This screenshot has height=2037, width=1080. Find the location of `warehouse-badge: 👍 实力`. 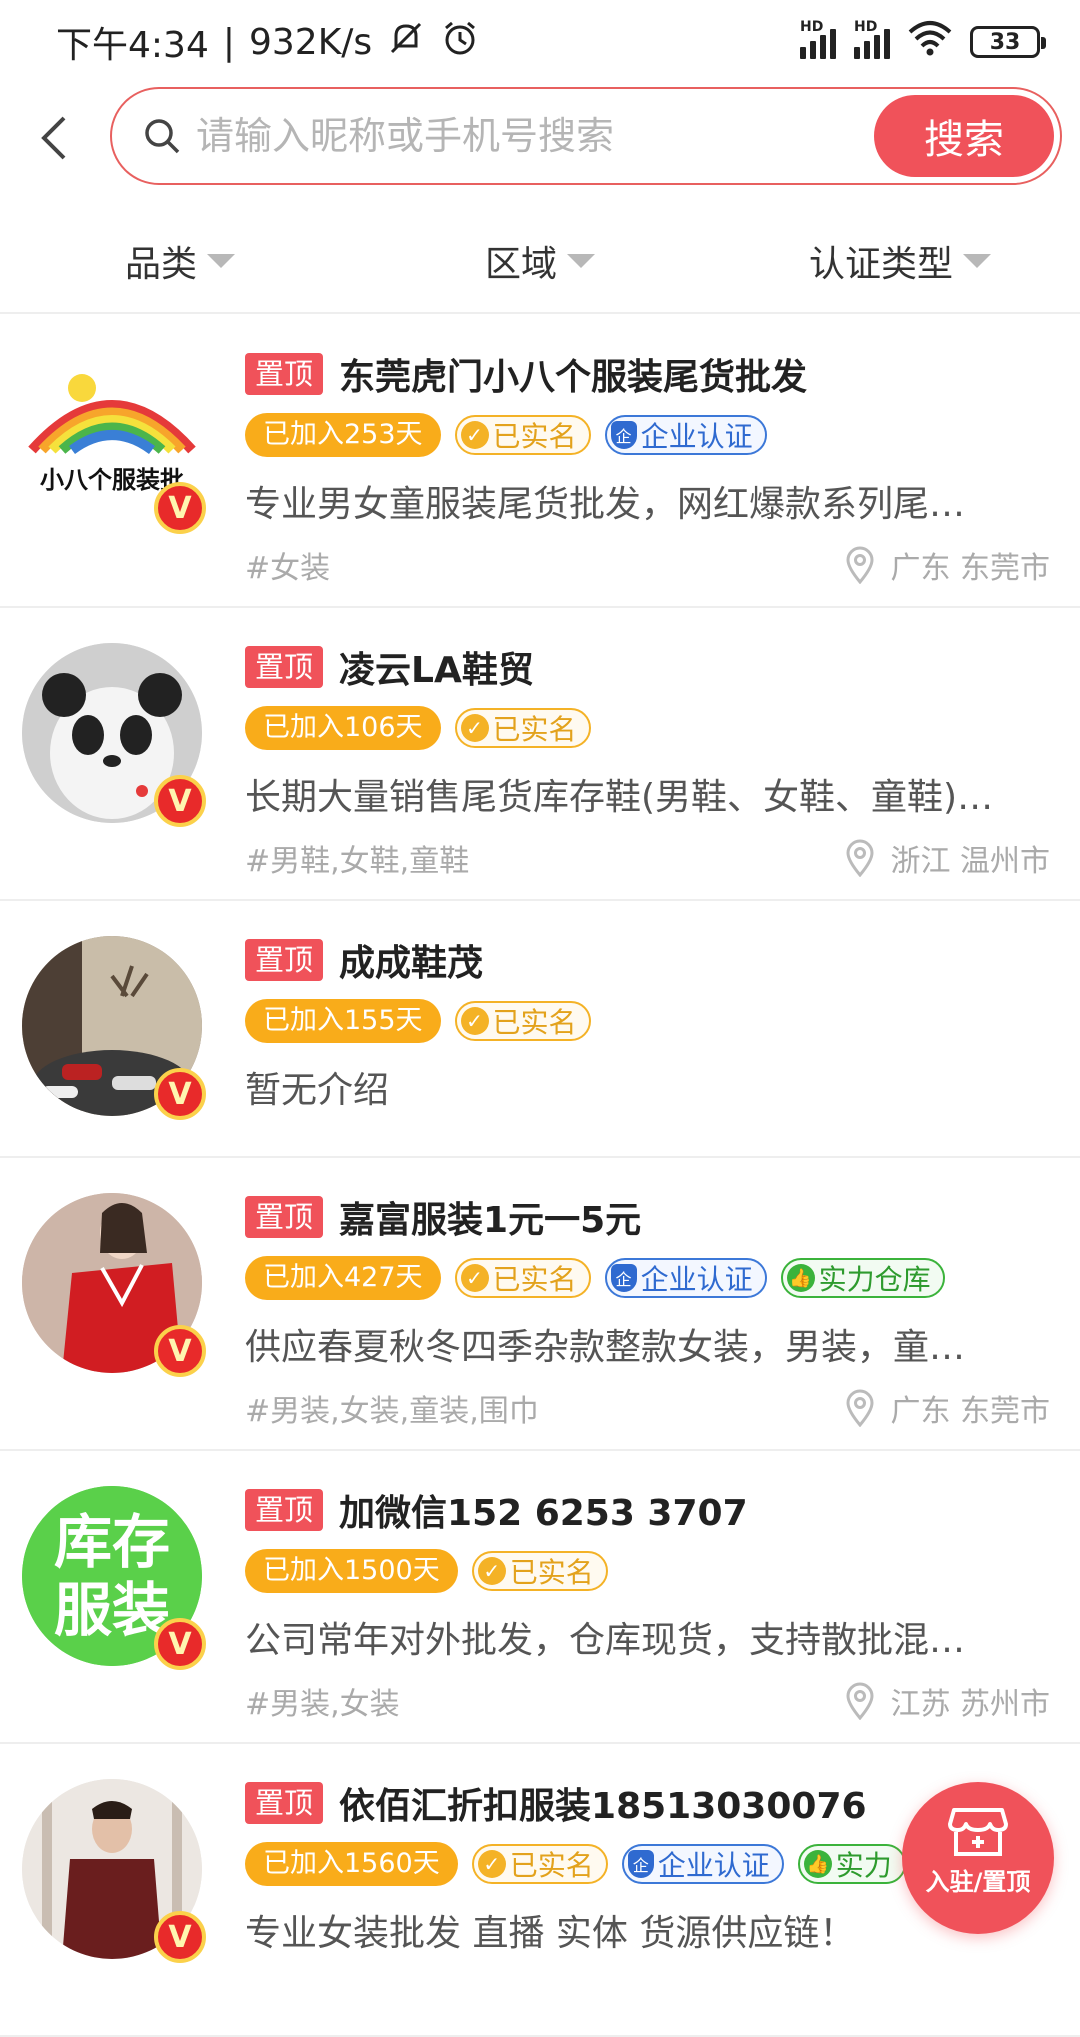

warehouse-badge: 👍 实力 is located at coordinates (851, 1864).